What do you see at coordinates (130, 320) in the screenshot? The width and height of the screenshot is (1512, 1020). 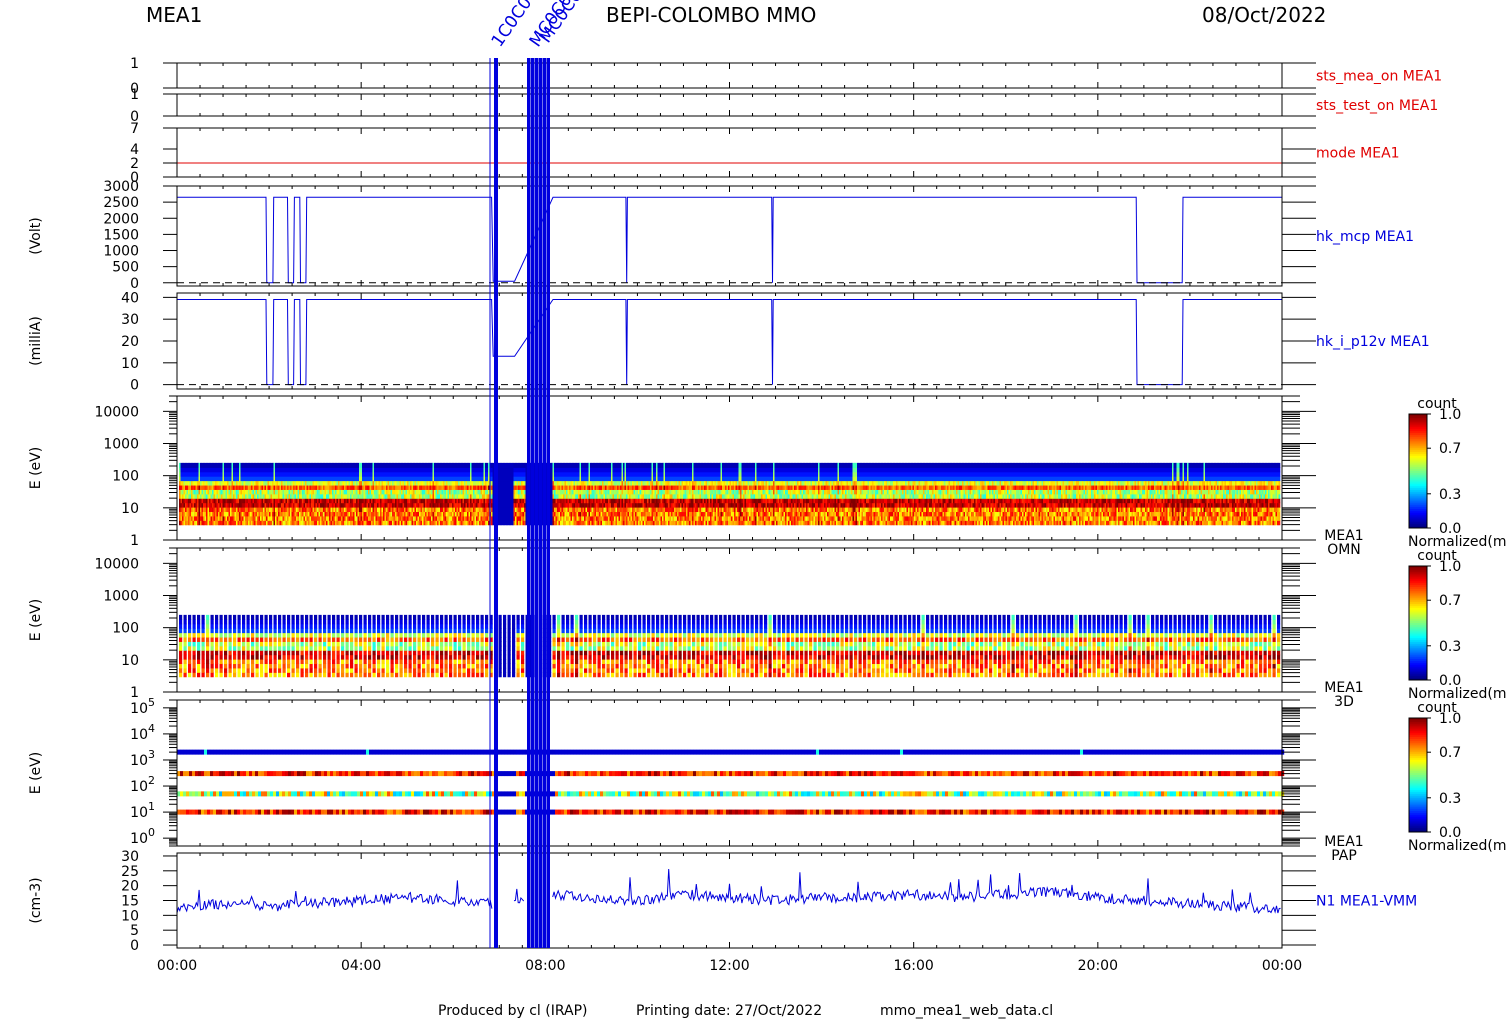 I see `y-tick-label: 30` at bounding box center [130, 320].